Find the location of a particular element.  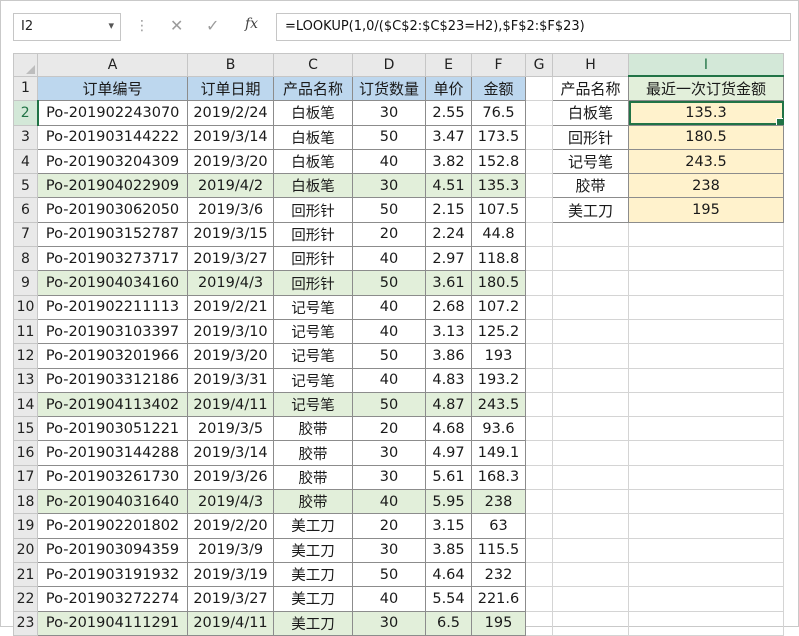

order-amount-cell: 238 is located at coordinates (498, 502).